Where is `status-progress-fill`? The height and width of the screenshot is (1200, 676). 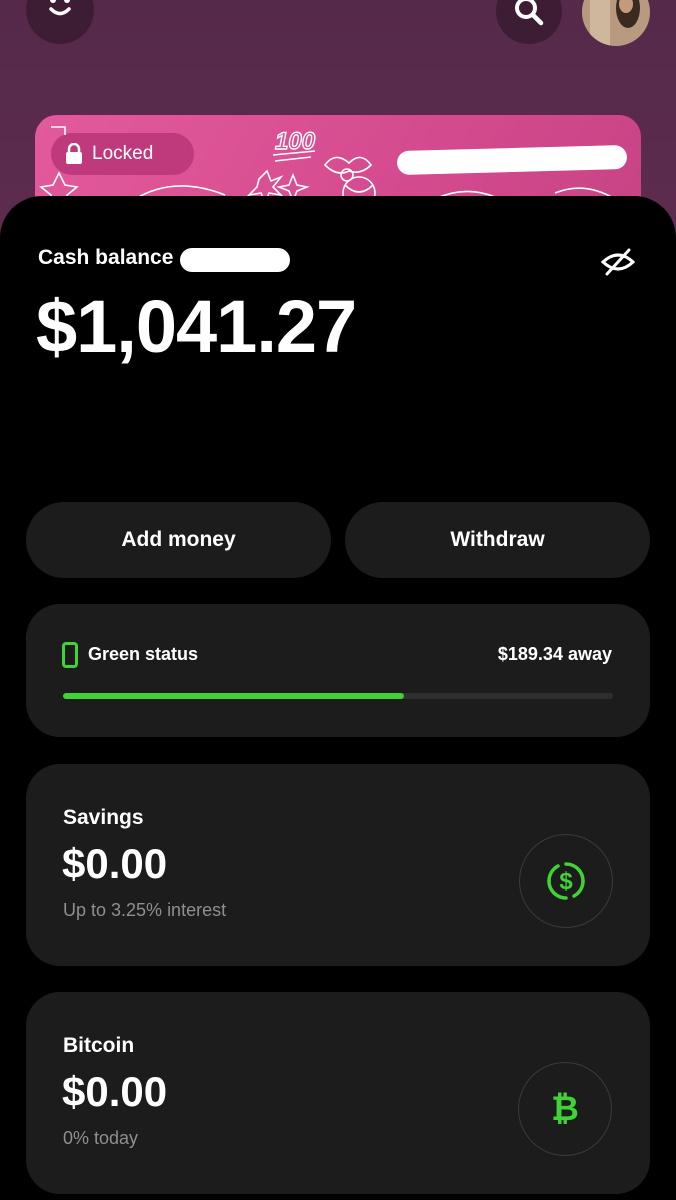
status-progress-fill is located at coordinates (233, 696).